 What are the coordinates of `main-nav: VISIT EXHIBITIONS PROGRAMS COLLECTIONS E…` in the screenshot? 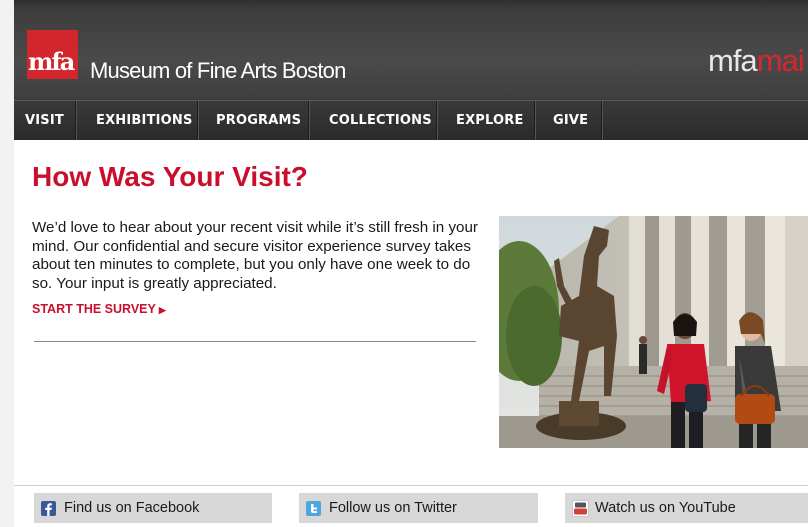 It's located at (411, 120).